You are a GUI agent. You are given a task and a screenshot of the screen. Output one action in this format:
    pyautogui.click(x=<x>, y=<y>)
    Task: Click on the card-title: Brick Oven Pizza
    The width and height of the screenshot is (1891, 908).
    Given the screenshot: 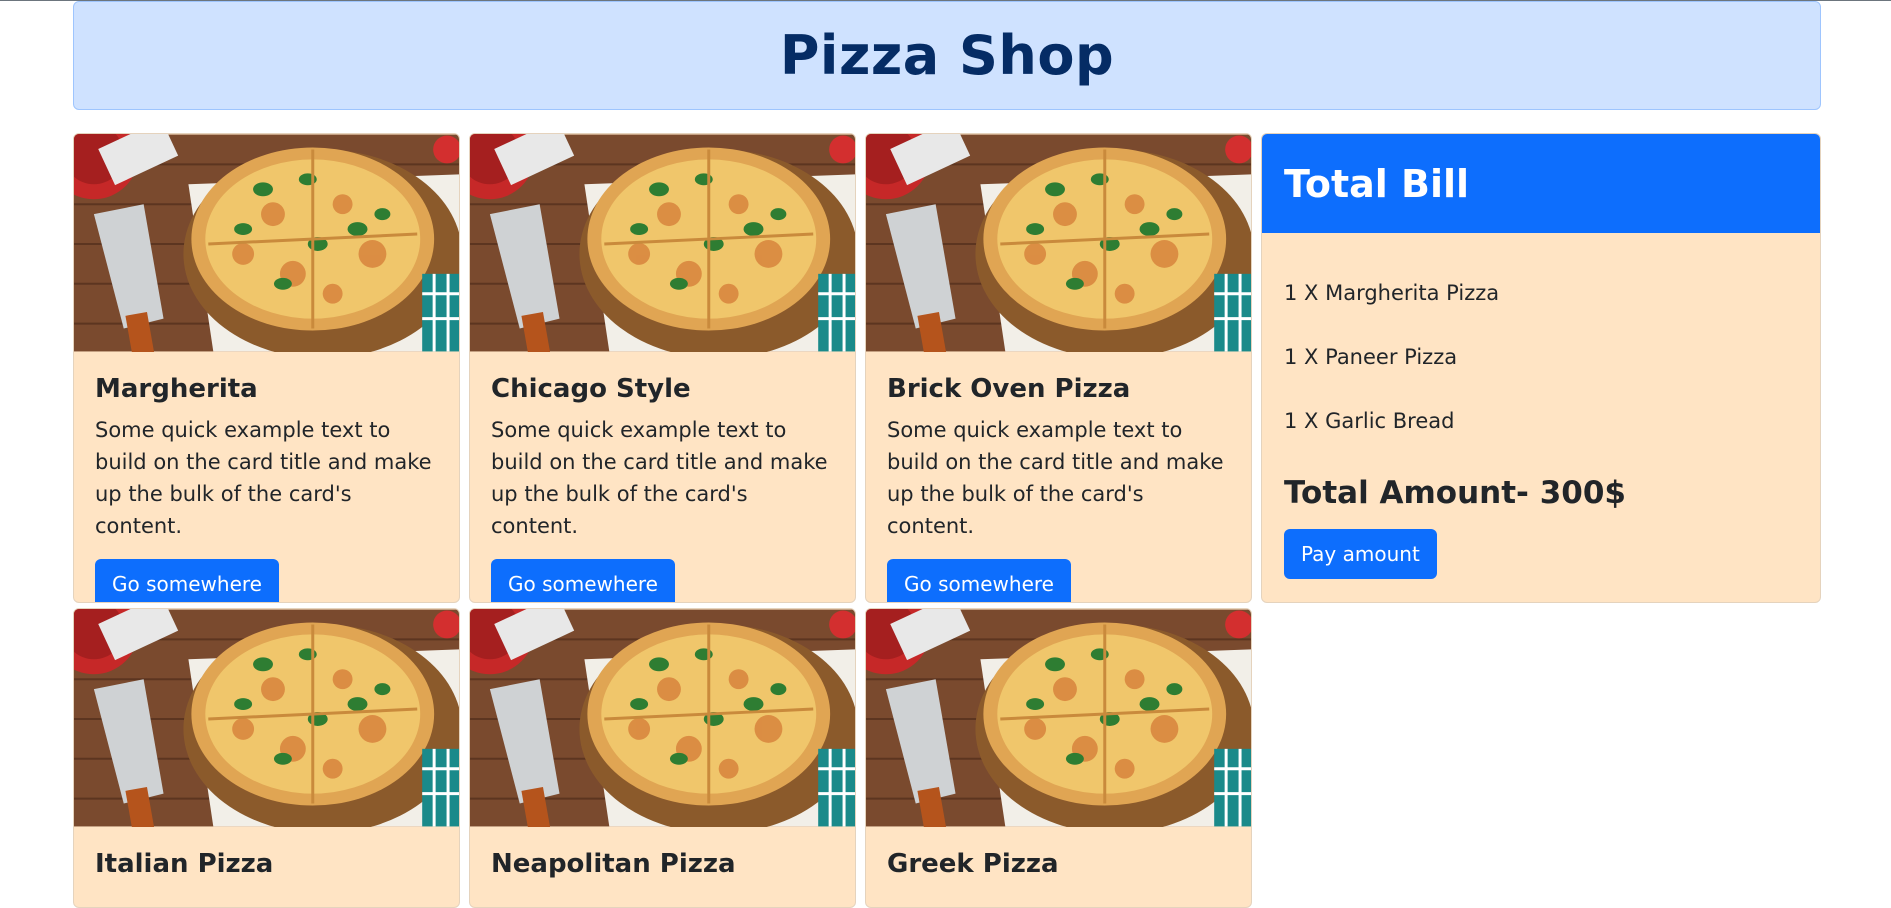 What is the action you would take?
    pyautogui.click(x=1009, y=389)
    